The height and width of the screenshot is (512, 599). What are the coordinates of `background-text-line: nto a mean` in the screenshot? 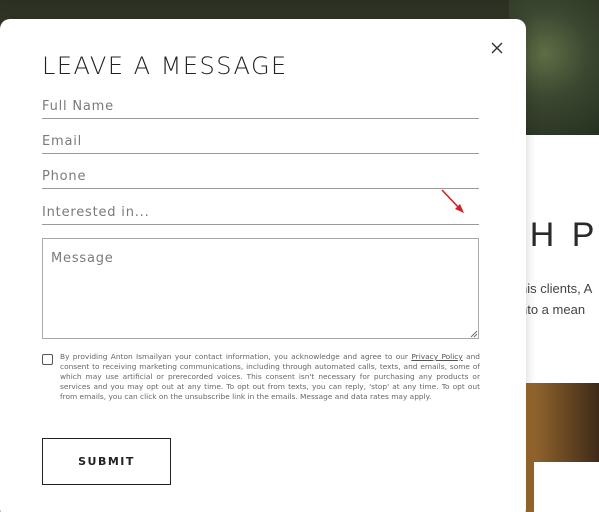 It's located at (553, 309).